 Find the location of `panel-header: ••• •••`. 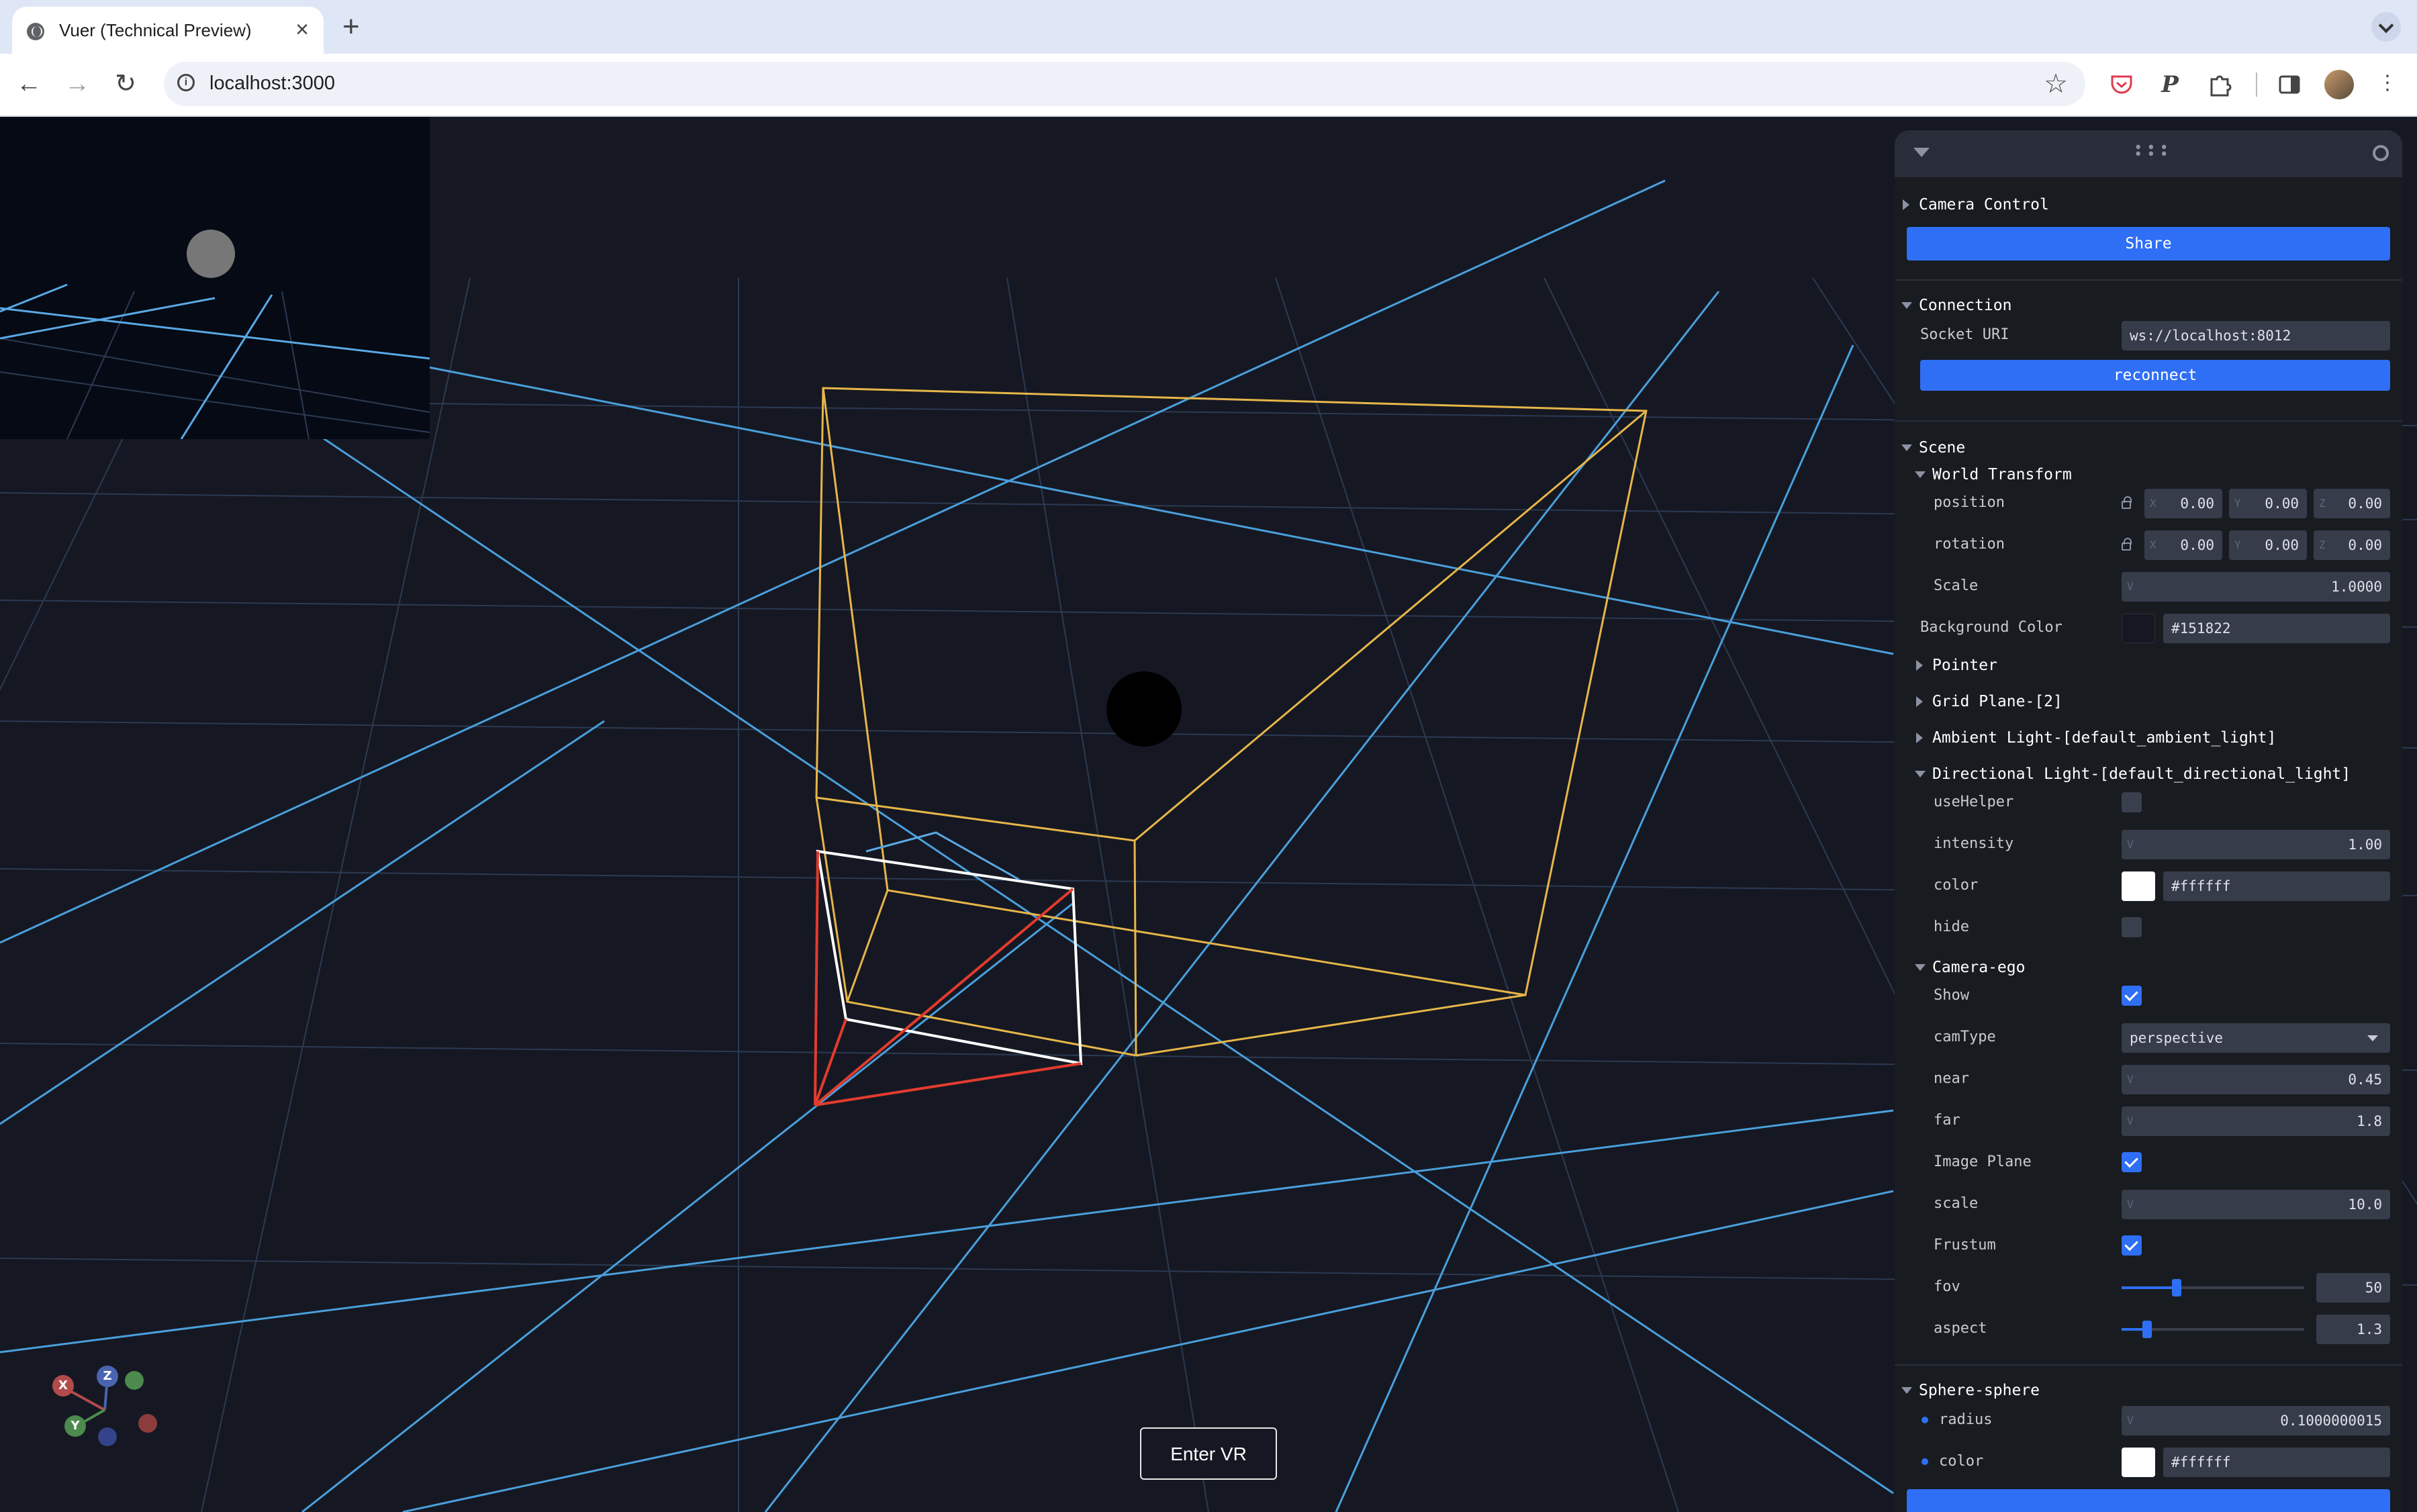

panel-header: ••• ••• is located at coordinates (2149, 153).